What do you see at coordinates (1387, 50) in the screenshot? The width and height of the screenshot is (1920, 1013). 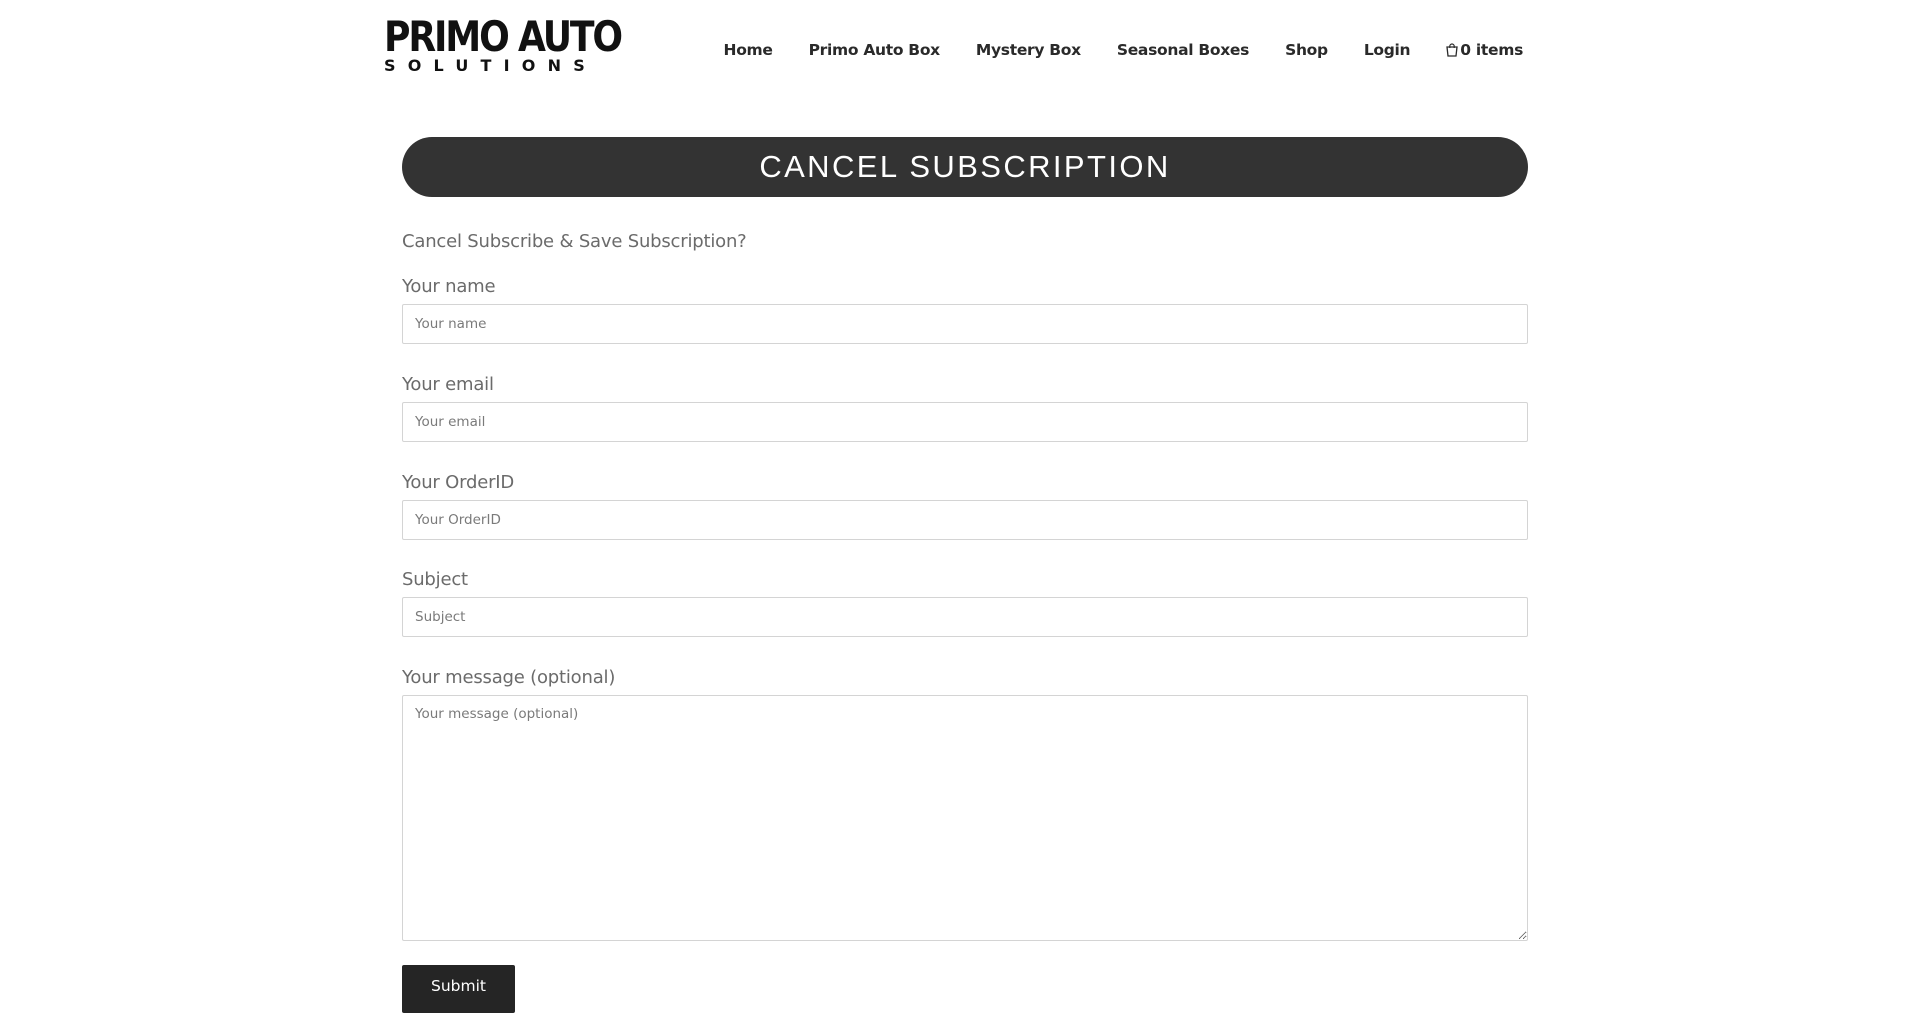 I see `nav-item-login: Login` at bounding box center [1387, 50].